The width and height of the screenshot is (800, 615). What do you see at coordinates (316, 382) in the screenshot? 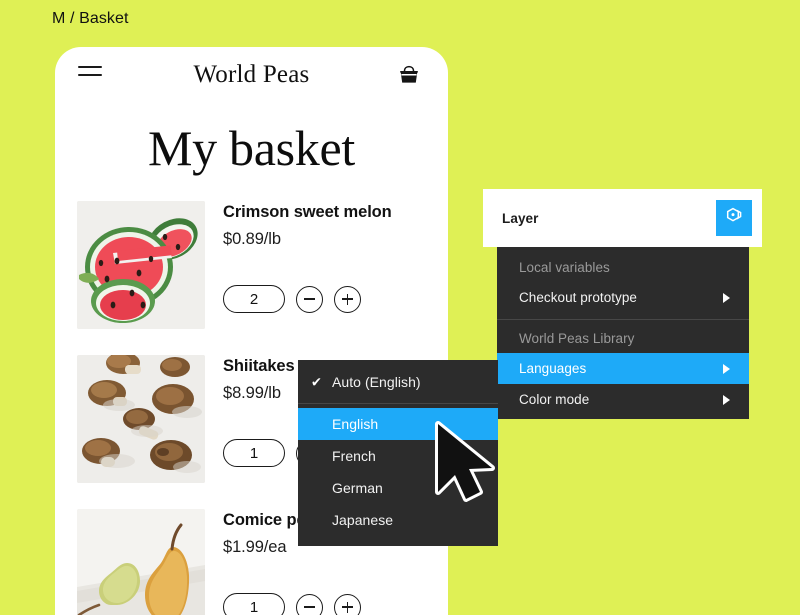
I see `checkmark-icon: ✔` at bounding box center [316, 382].